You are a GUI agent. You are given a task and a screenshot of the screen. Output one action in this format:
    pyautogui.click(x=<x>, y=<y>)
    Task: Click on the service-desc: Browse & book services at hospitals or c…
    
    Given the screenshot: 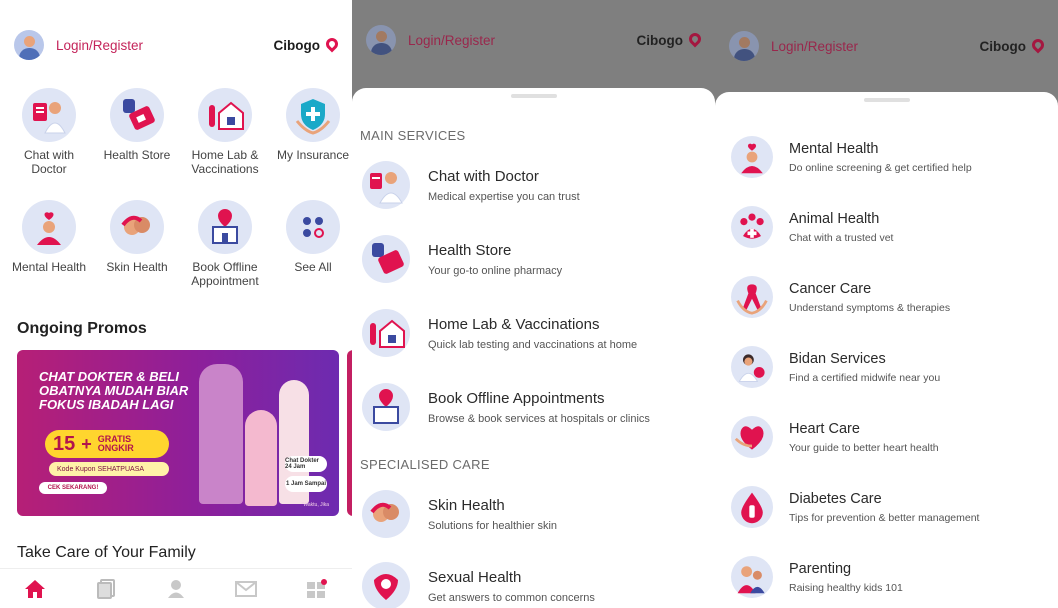 What is the action you would take?
    pyautogui.click(x=539, y=418)
    